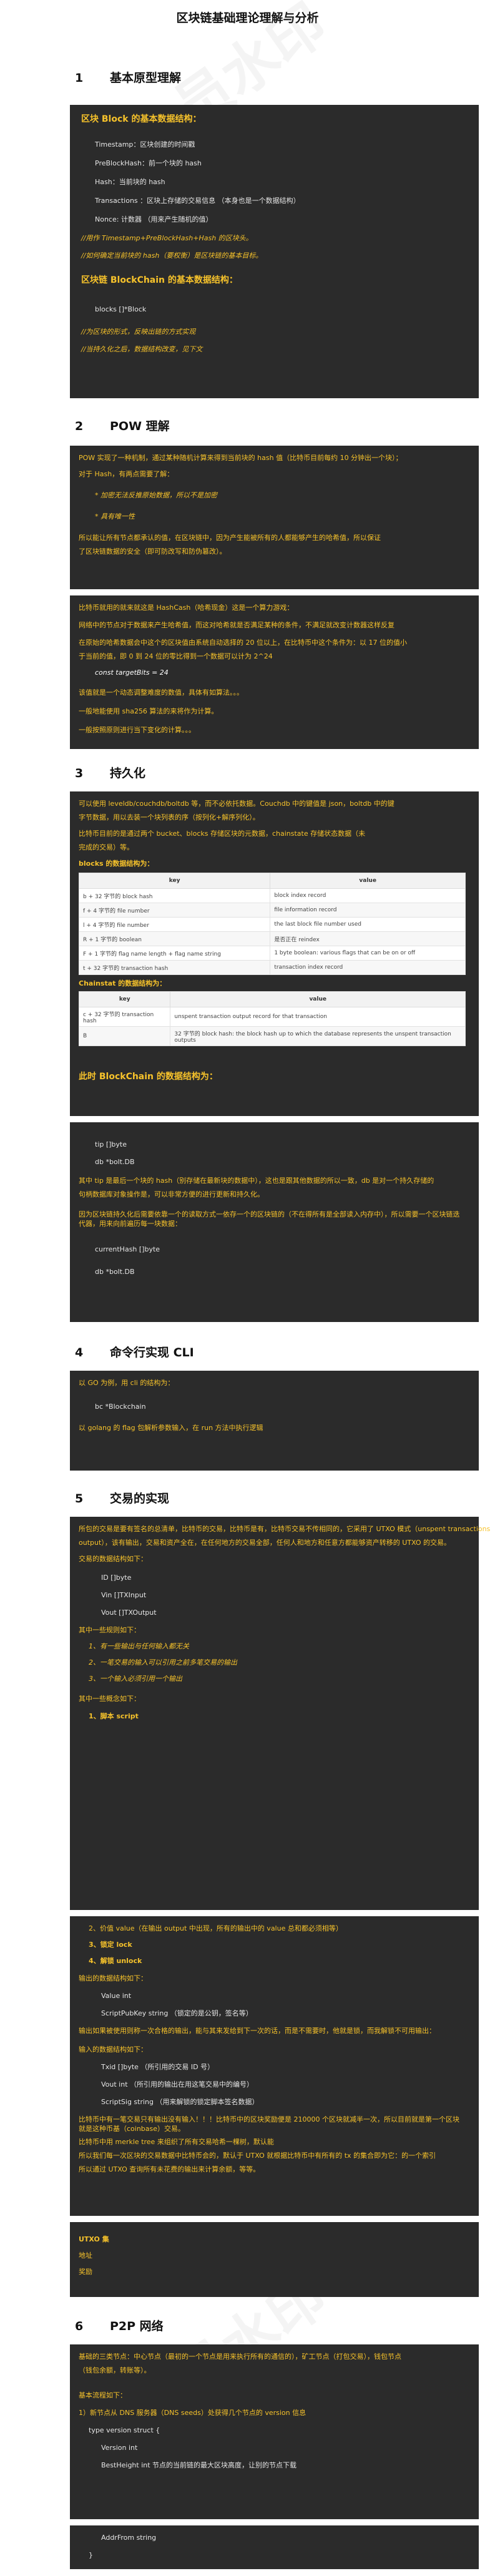 This screenshot has width=495, height=2576. Describe the element at coordinates (274, 2547) in the screenshot. I see `code-block: AddrFrom string }` at that location.